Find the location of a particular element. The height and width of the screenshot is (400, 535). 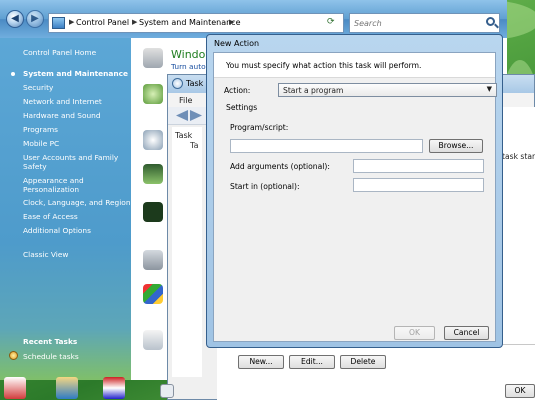

program-script-field is located at coordinates (326, 146).